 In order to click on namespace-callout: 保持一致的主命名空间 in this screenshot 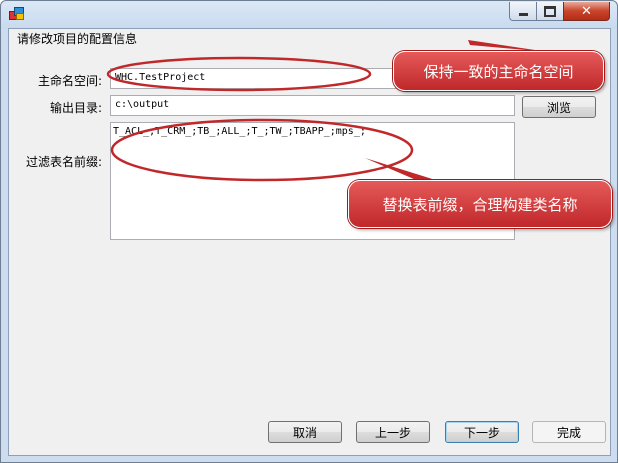, I will do `click(498, 71)`.